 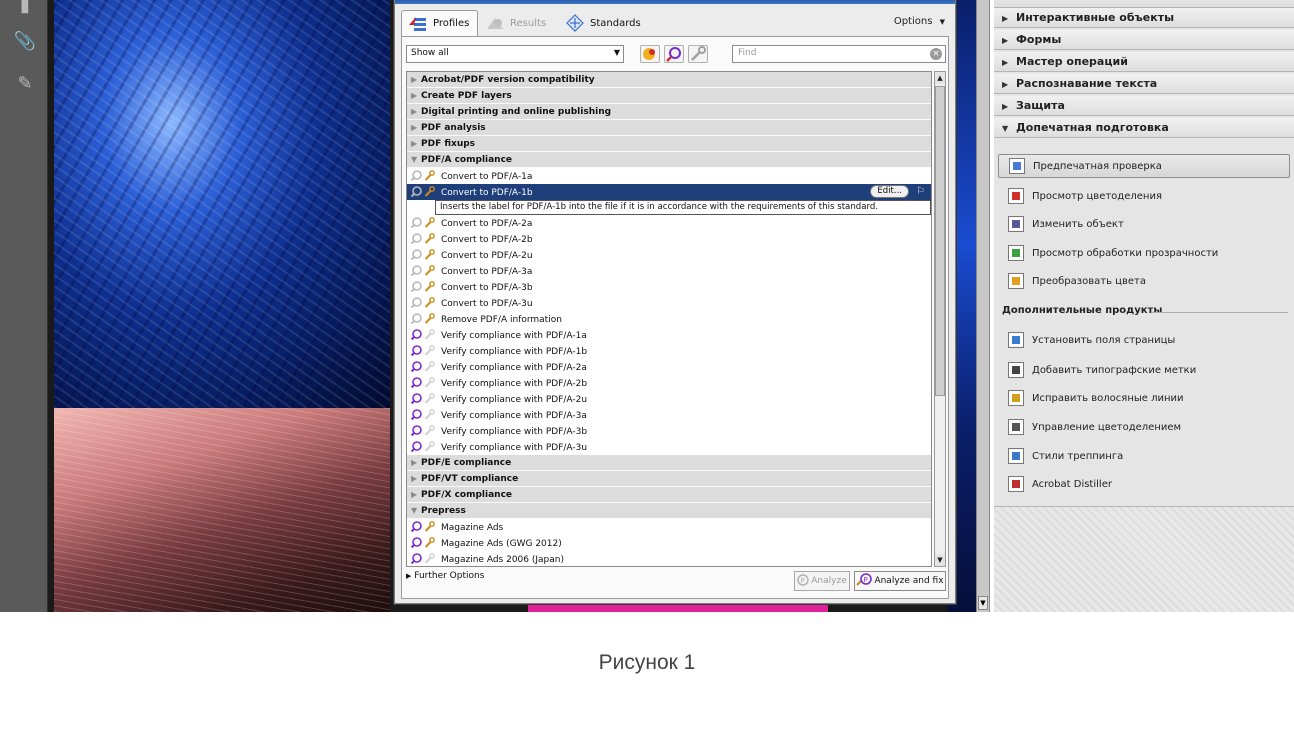 What do you see at coordinates (940, 241) in the screenshot?
I see `scroll-thumb` at bounding box center [940, 241].